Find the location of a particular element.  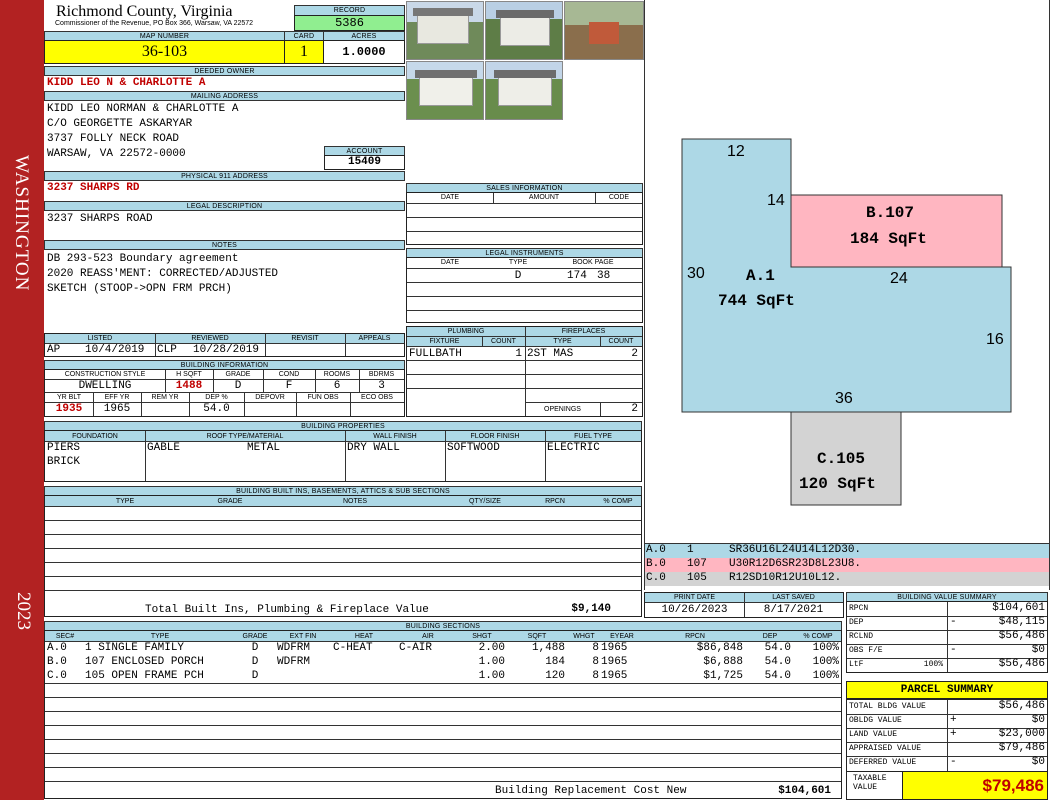

col-listed: LISTED is located at coordinates (100, 338).